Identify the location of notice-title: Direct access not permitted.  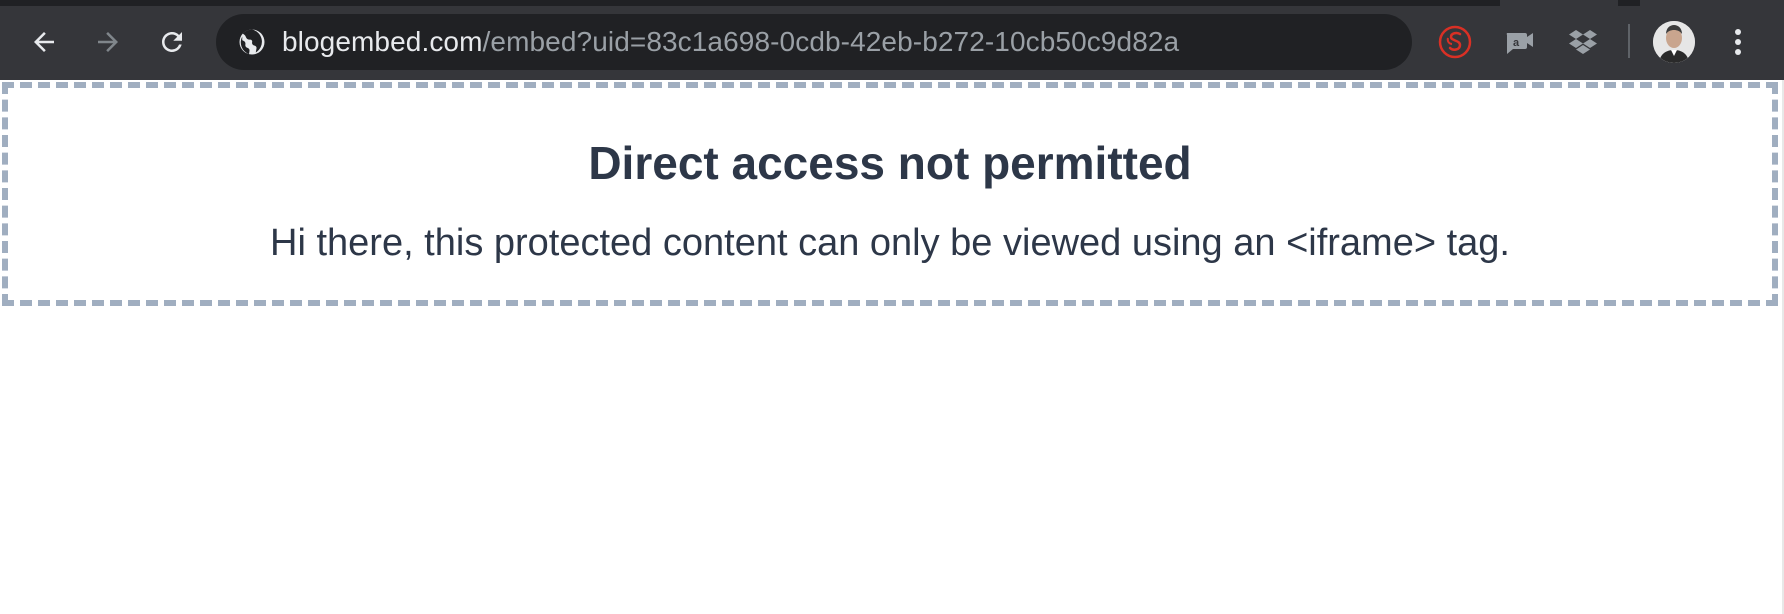
(890, 163).